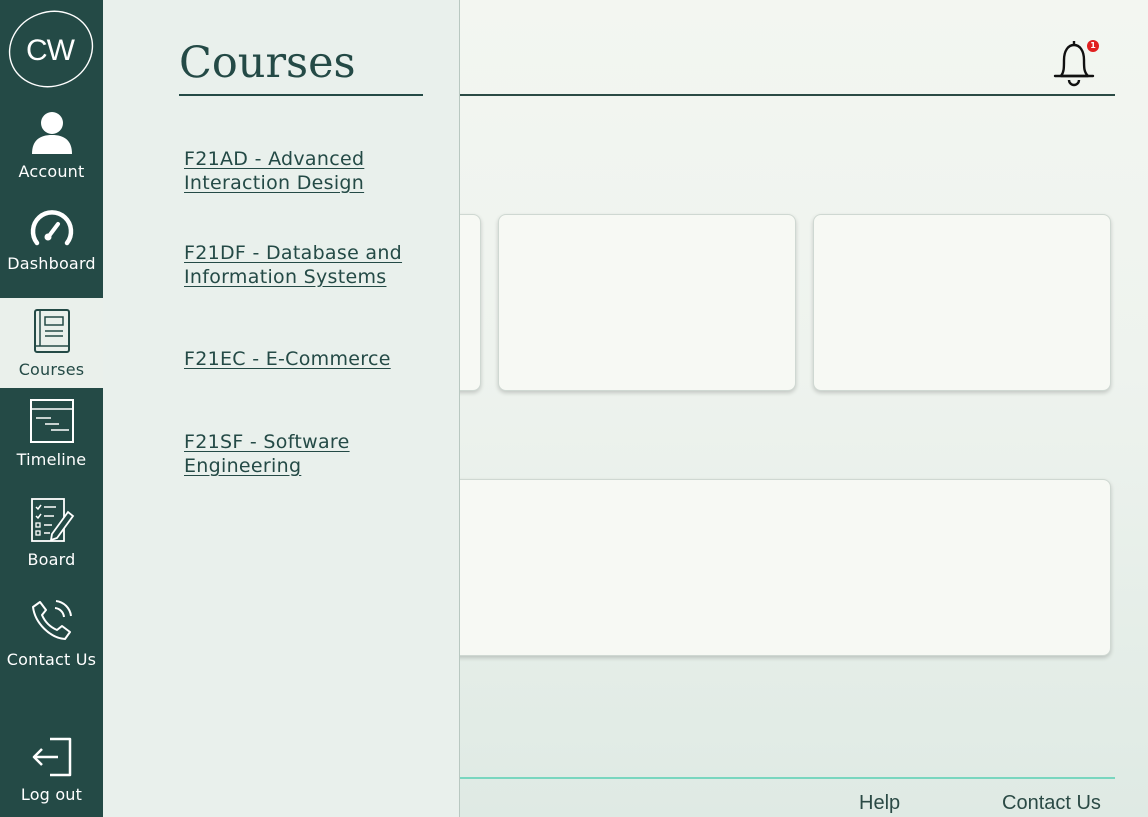 The width and height of the screenshot is (1148, 817). Describe the element at coordinates (304, 171) in the screenshot. I see `course-link: F21AD - Advanced Interaction Design` at that location.